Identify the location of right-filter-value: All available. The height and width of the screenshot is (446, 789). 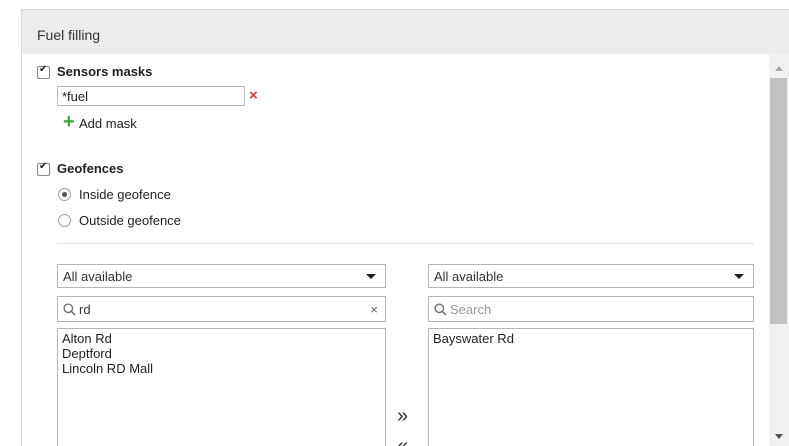
(469, 276).